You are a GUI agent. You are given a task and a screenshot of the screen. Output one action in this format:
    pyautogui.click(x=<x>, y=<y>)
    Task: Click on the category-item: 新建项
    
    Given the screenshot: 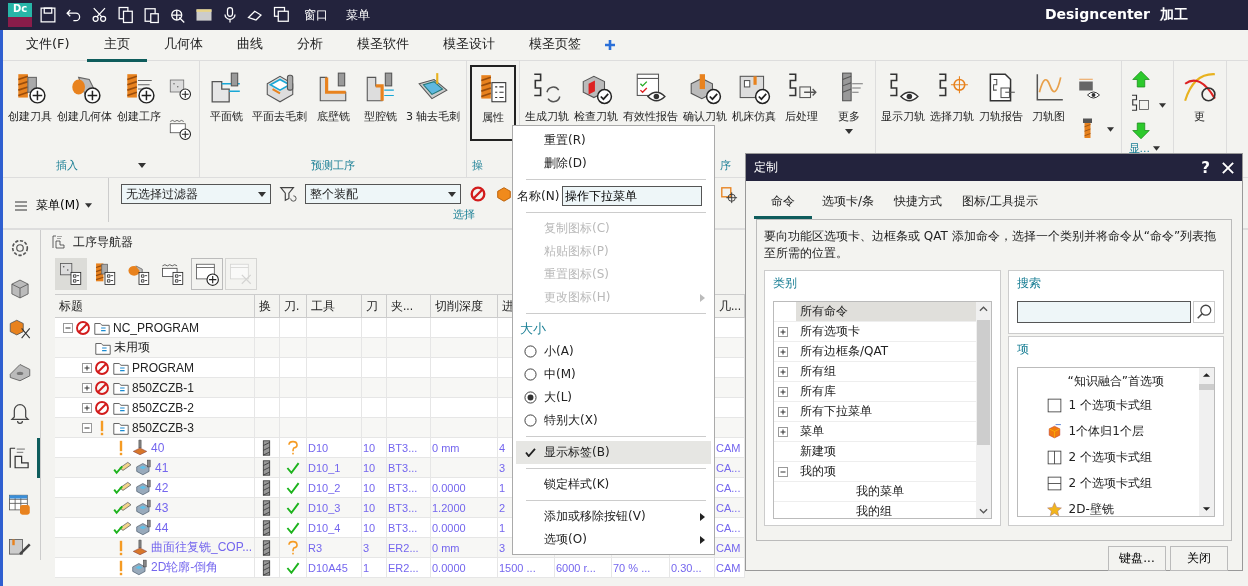 What is the action you would take?
    pyautogui.click(x=818, y=451)
    